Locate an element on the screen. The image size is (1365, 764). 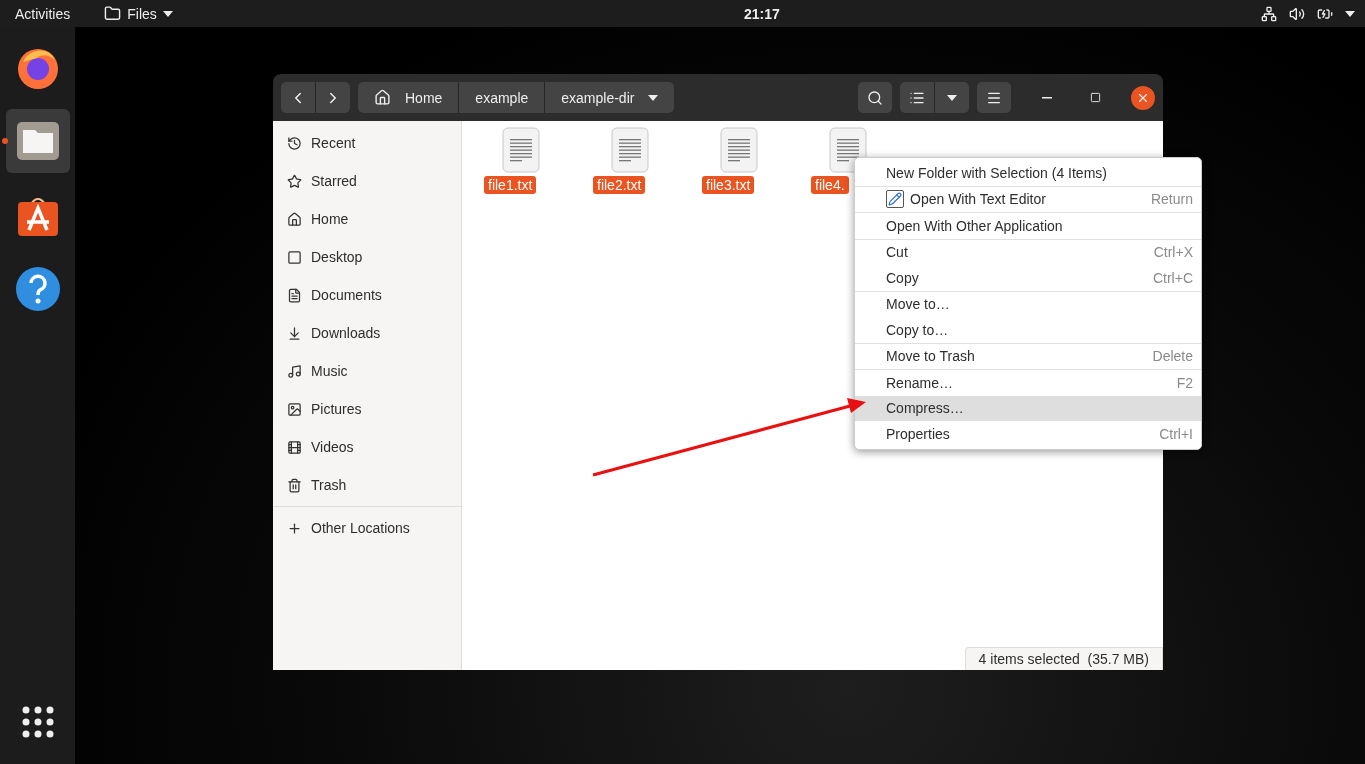
status-label: 4 items selected (35.7 MB) is located at coordinates (1063, 658).